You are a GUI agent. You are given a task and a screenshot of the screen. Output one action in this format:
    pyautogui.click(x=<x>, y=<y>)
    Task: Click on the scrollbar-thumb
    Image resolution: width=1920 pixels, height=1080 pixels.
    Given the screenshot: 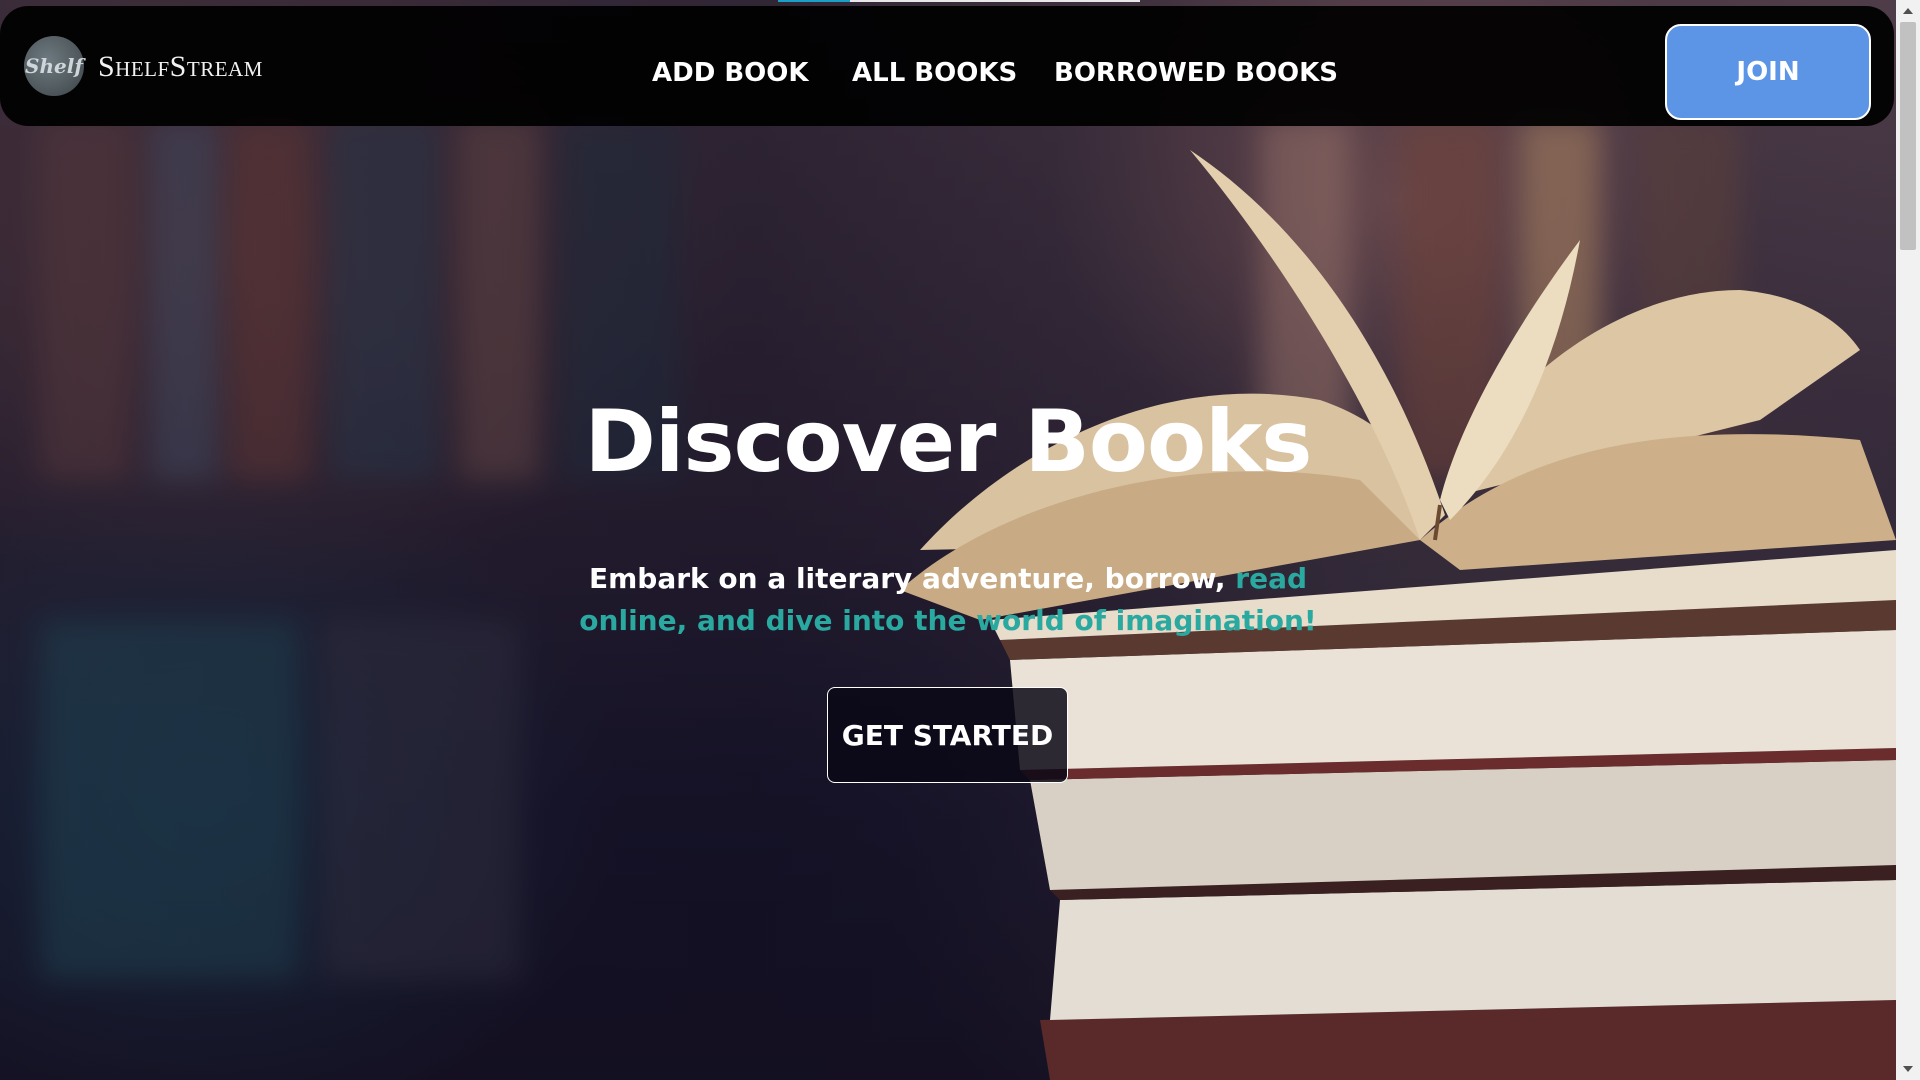 What is the action you would take?
    pyautogui.click(x=1908, y=136)
    